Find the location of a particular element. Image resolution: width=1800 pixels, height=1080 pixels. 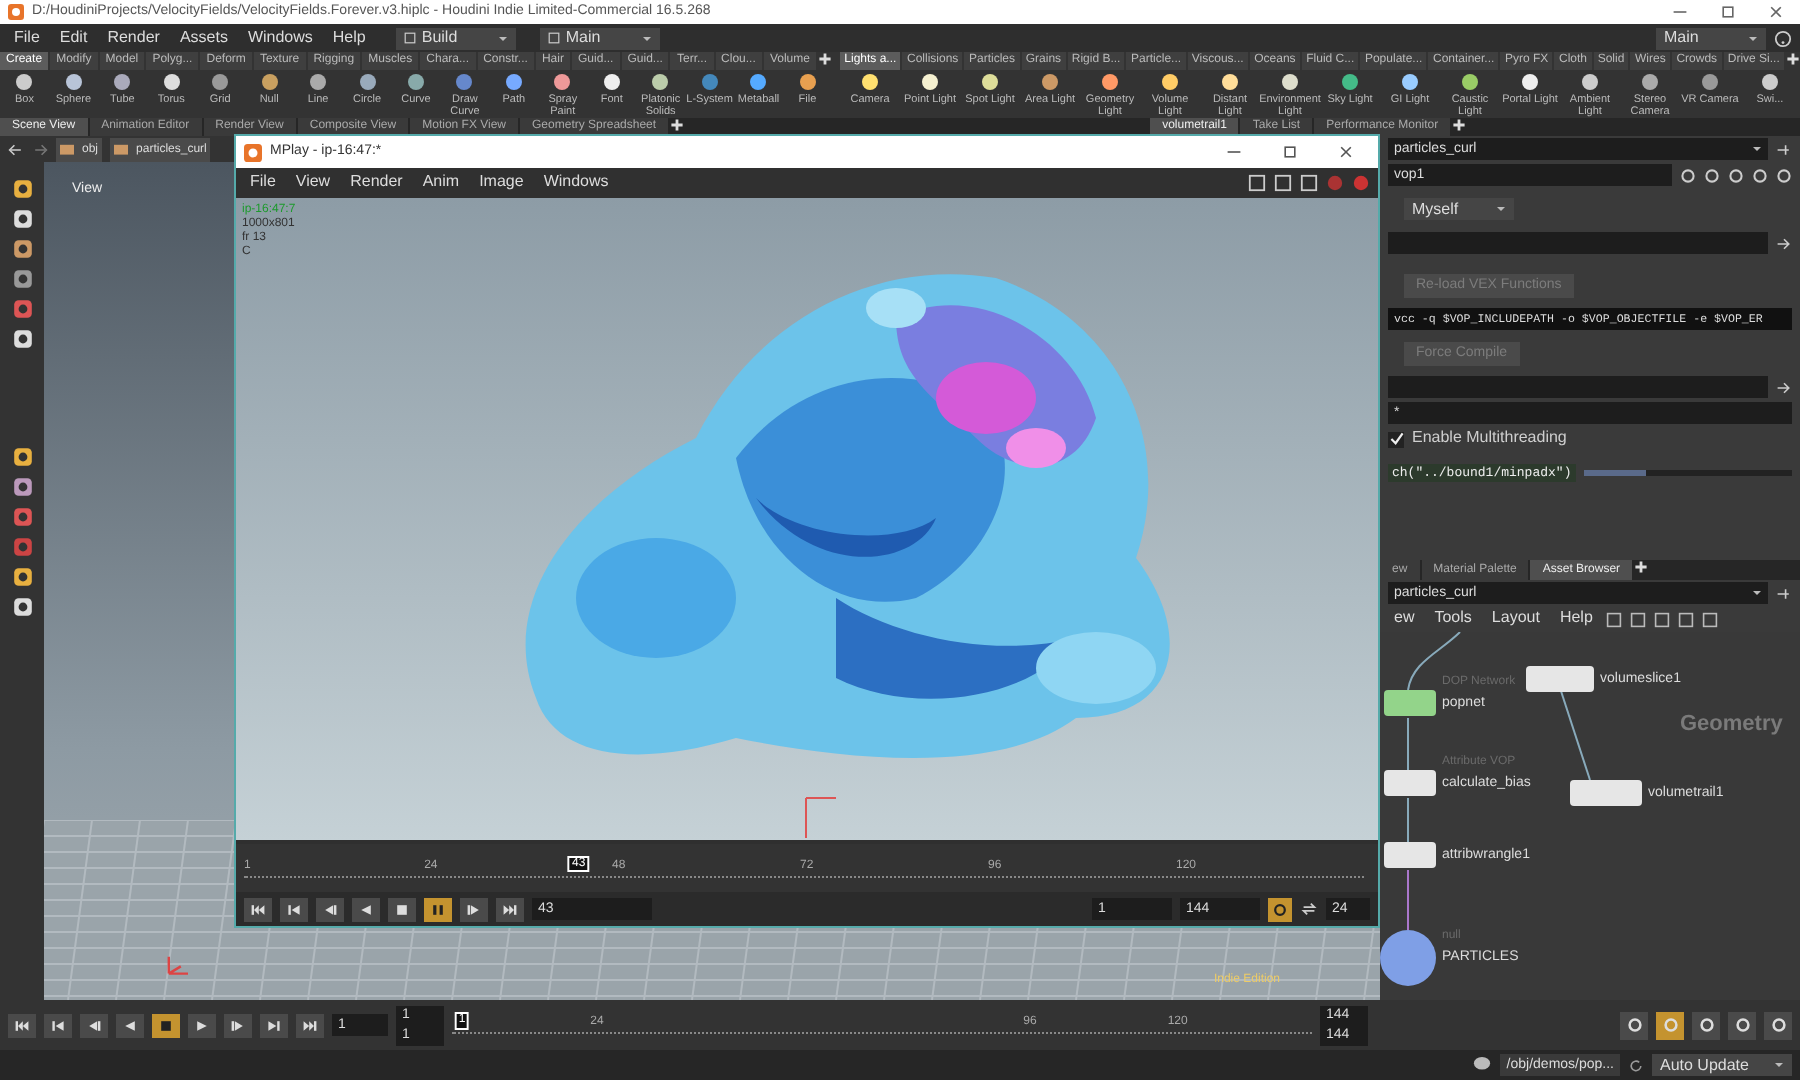

next-key-button is located at coordinates (274, 1025).